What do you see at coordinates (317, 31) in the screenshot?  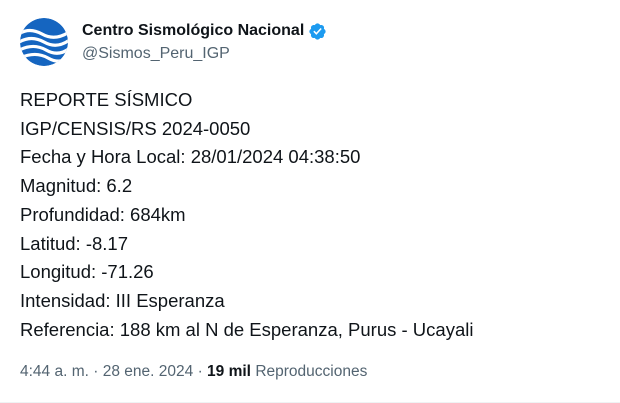 I see `verified-badge-icon` at bounding box center [317, 31].